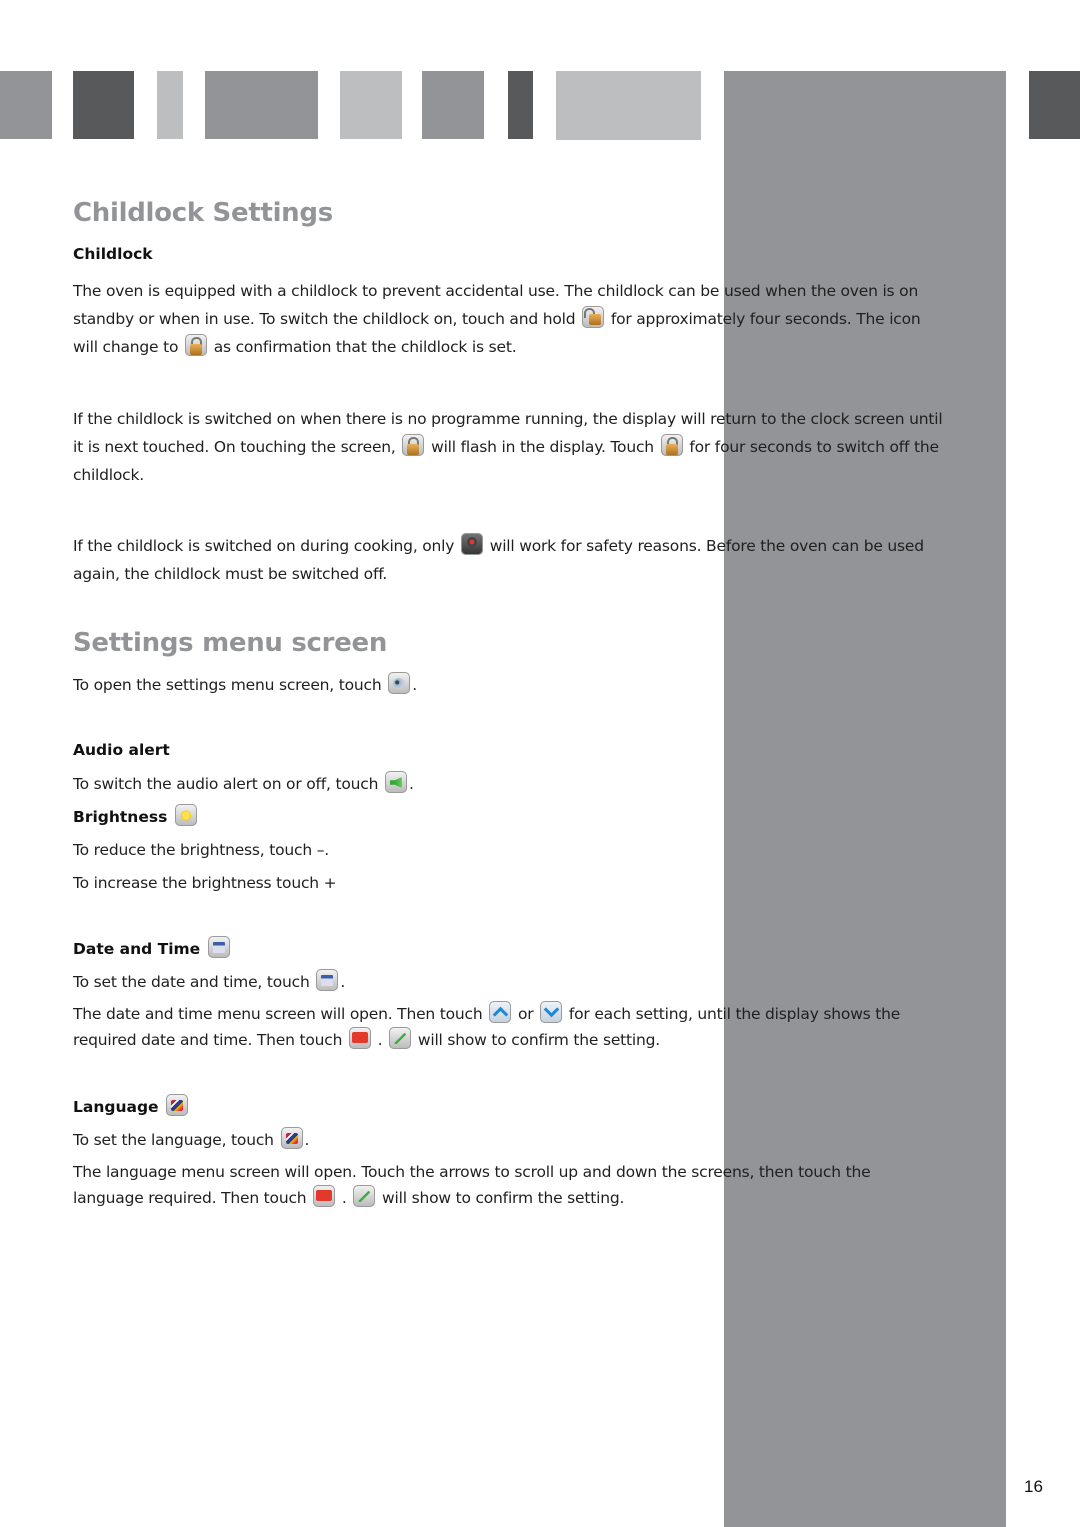  What do you see at coordinates (203, 213) in the screenshot?
I see `section-title-childlock: Childlock Settings` at bounding box center [203, 213].